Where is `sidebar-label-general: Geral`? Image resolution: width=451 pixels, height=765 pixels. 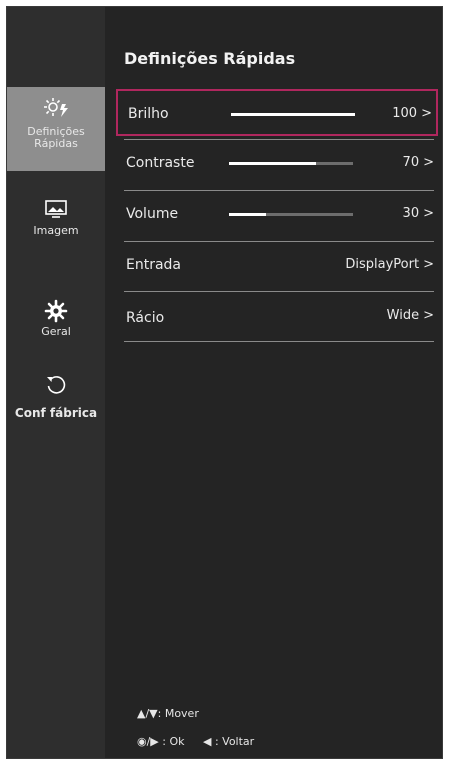
sidebar-label-general: Geral is located at coordinates (56, 331).